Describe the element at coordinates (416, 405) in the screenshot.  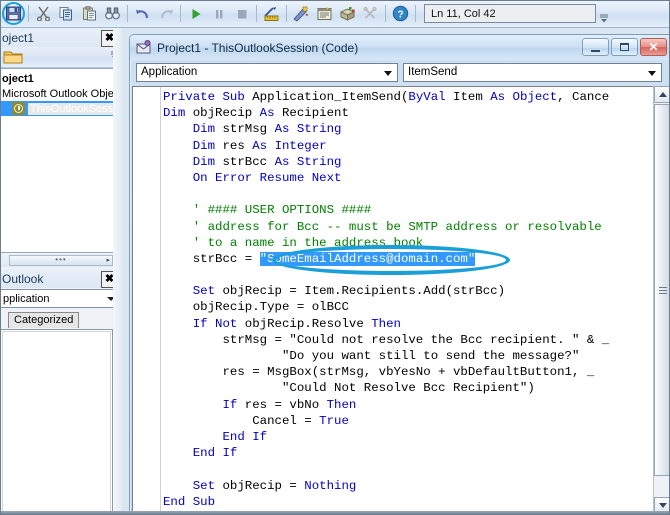
I see `code-line: If res = vbNo Then` at that location.